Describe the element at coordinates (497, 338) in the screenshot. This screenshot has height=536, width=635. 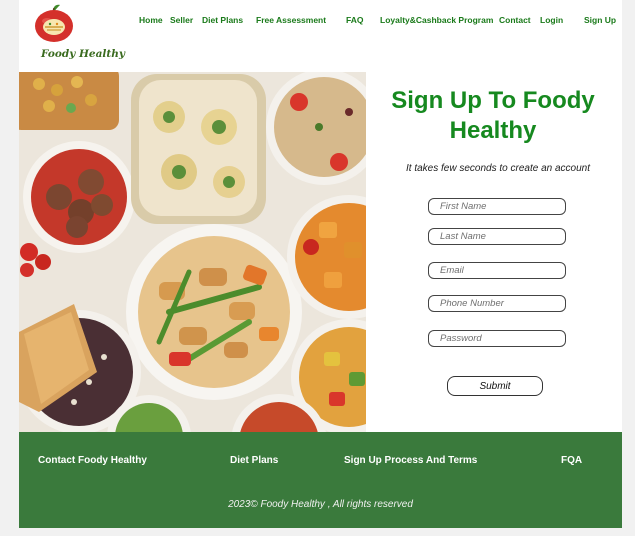
I see `password-field` at that location.